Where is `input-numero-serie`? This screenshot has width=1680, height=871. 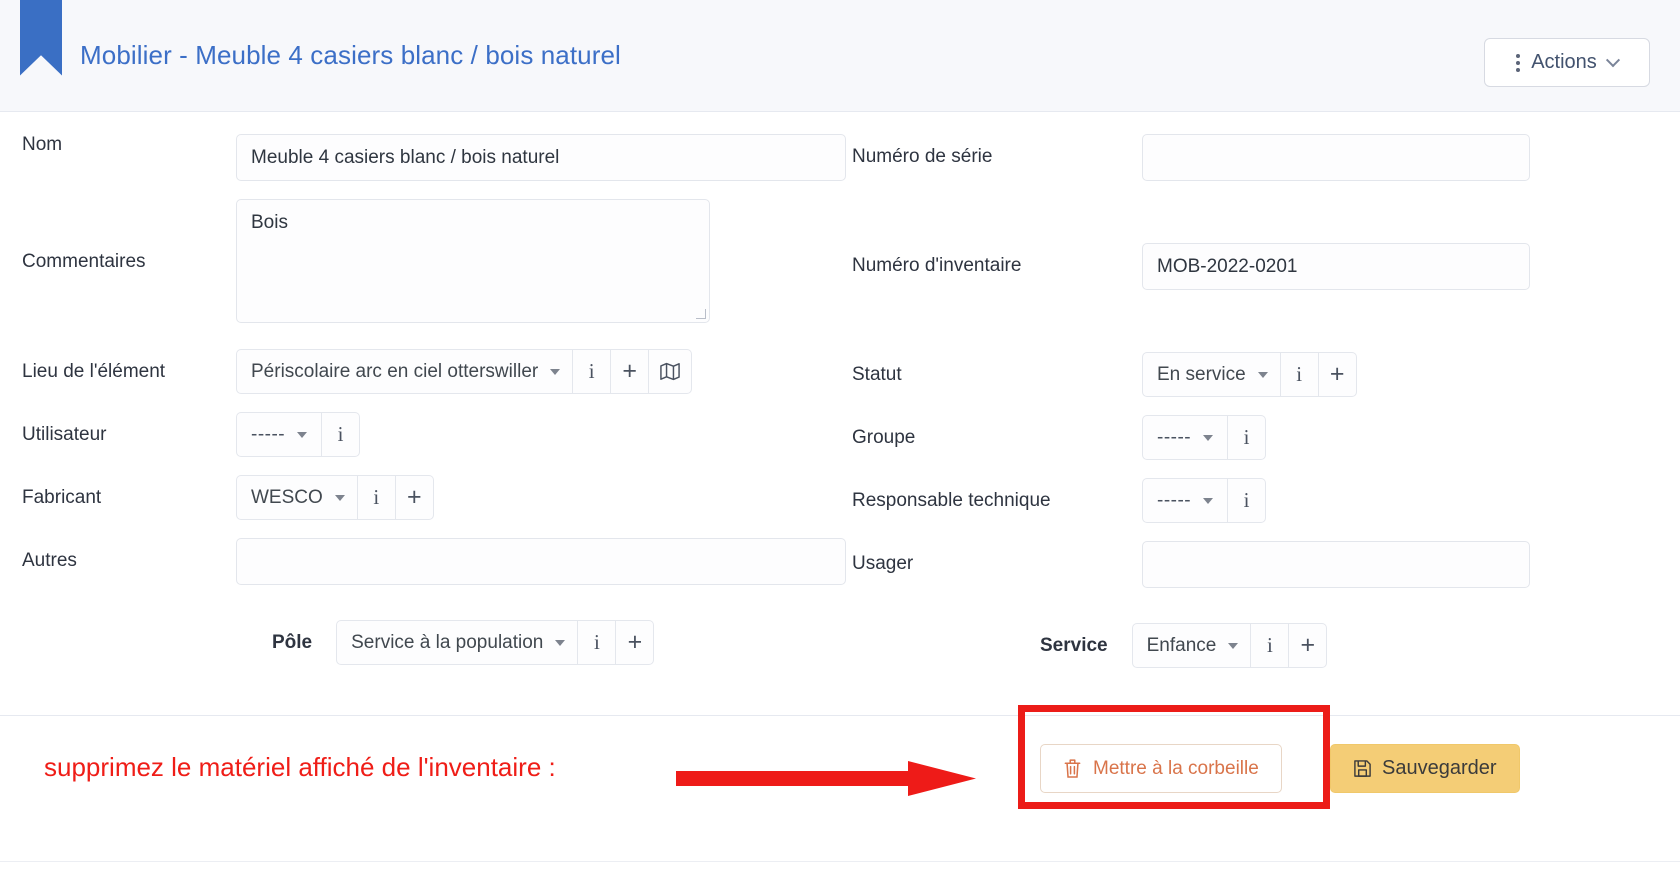
input-numero-serie is located at coordinates (1336, 157).